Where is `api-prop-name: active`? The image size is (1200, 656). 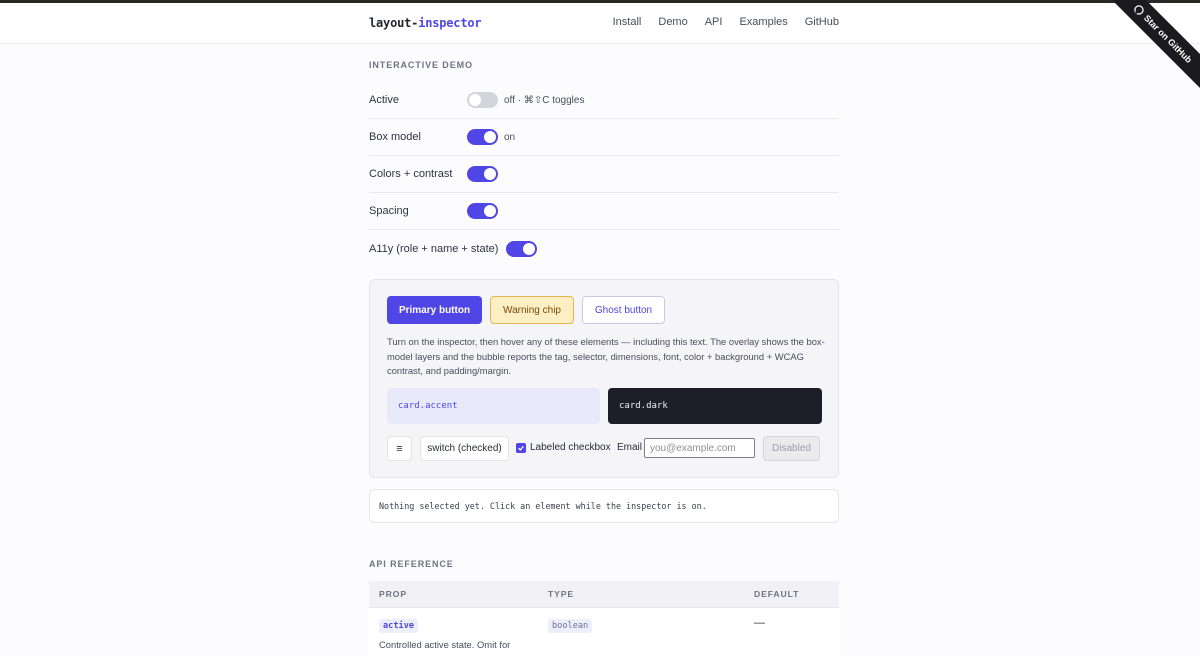 api-prop-name: active is located at coordinates (399, 626).